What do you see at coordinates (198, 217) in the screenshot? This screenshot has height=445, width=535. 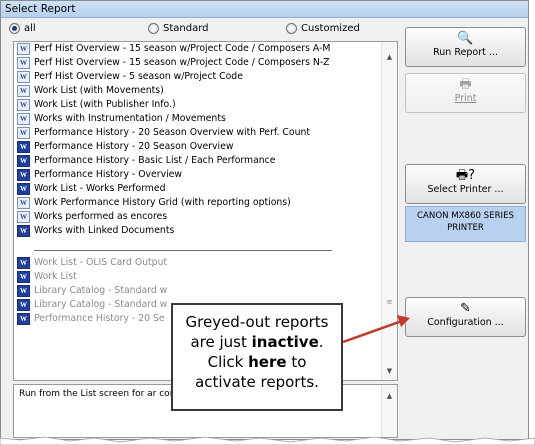 I see `report-list-item: W Works performed as encores` at bounding box center [198, 217].